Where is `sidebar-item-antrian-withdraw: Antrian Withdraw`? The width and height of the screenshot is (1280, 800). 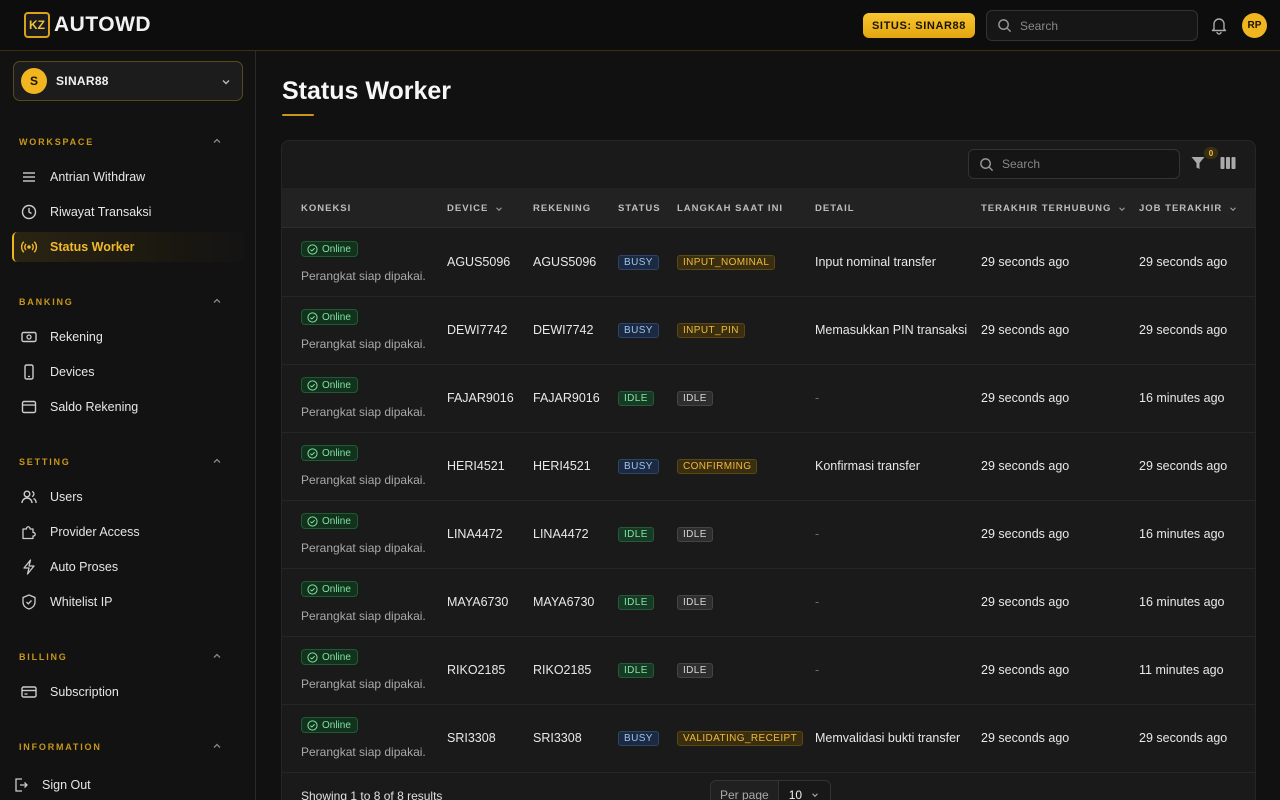 sidebar-item-antrian-withdraw: Antrian Withdraw is located at coordinates (128, 177).